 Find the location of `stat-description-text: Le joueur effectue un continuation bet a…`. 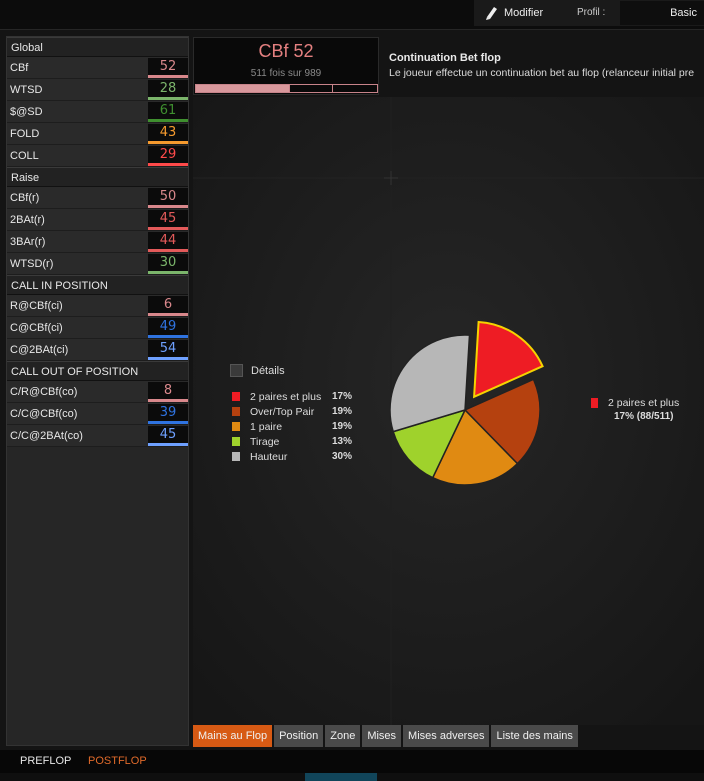

stat-description-text: Le joueur effectue un continuation bet a… is located at coordinates (542, 73).